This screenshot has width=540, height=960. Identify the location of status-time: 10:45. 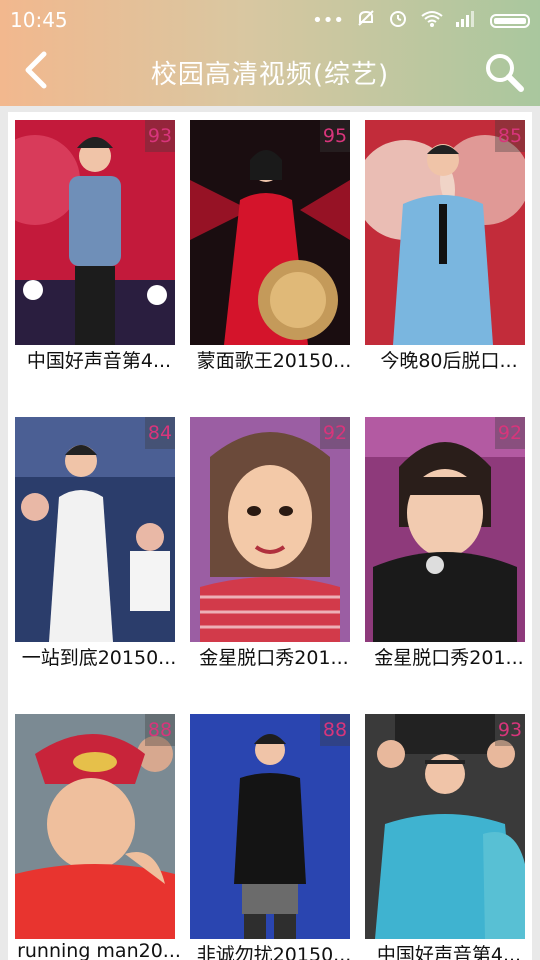
(39, 20).